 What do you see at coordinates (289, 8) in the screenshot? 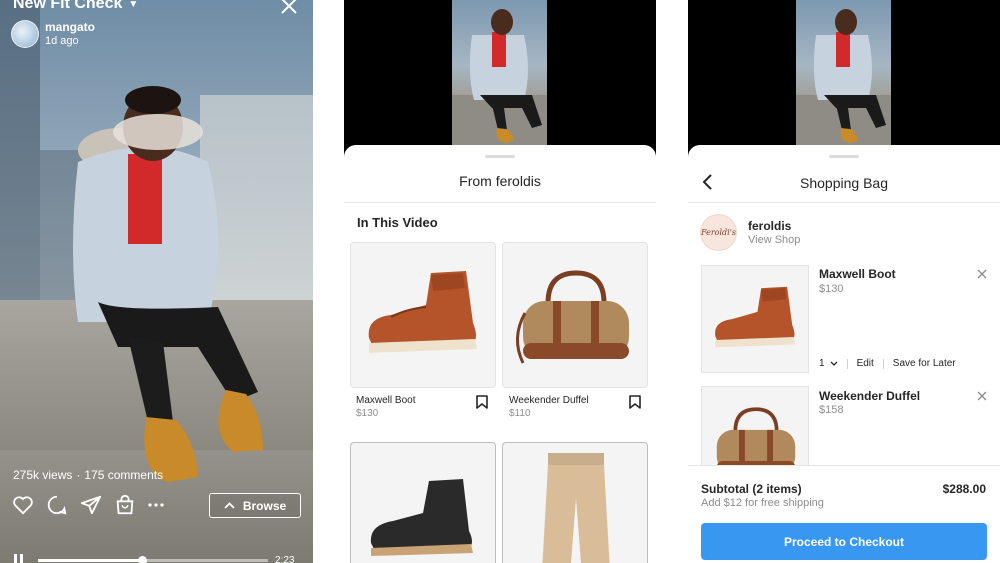
I see `close-icon` at bounding box center [289, 8].